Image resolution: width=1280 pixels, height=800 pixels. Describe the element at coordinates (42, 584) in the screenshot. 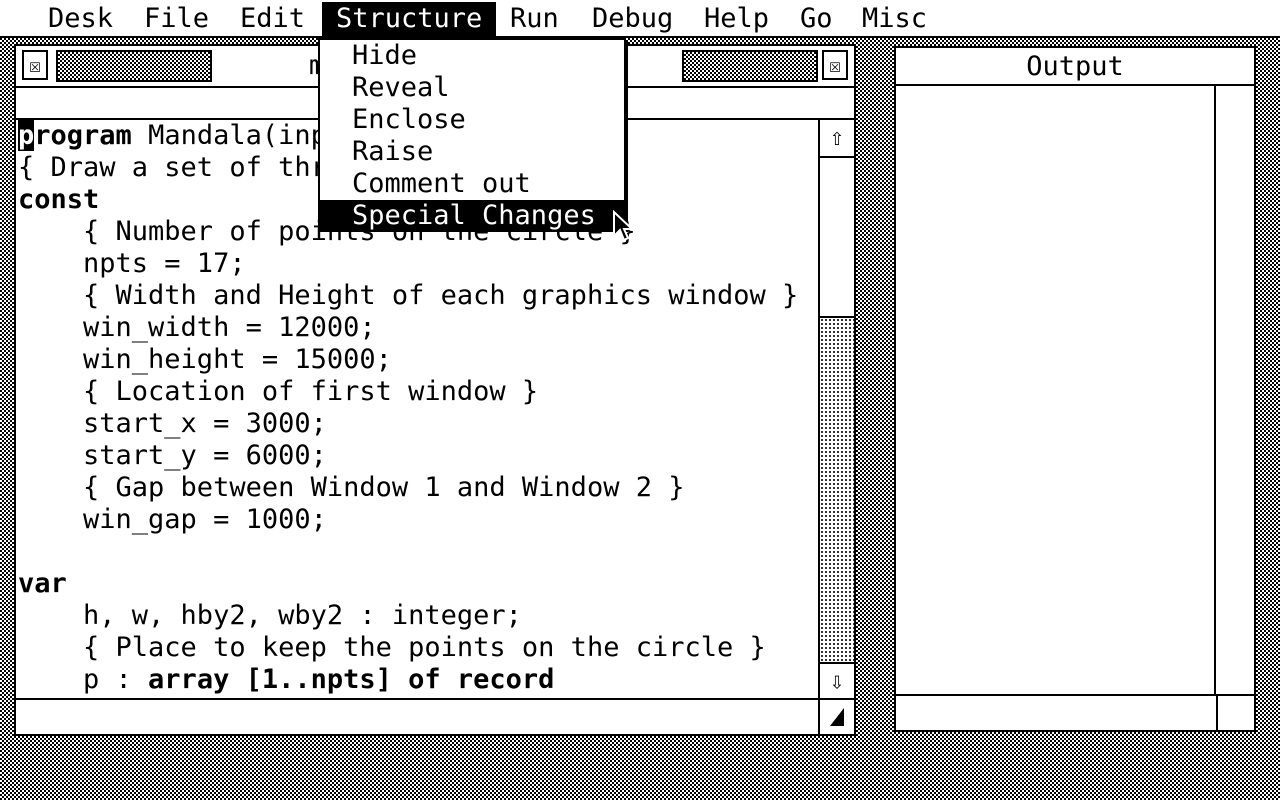

I see `code-line-15: var` at that location.